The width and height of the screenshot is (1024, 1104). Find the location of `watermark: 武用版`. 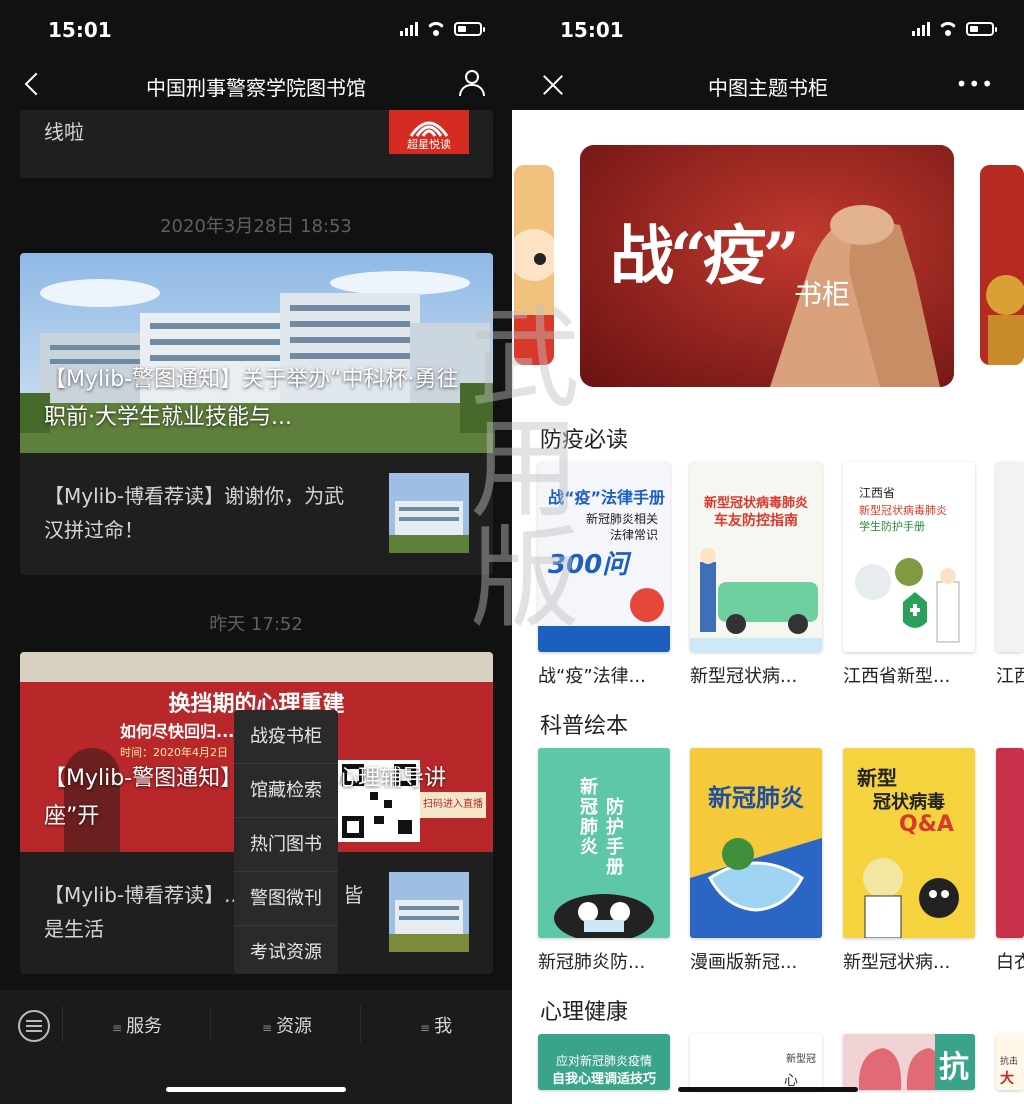

watermark: 武用版 is located at coordinates (515, 465).